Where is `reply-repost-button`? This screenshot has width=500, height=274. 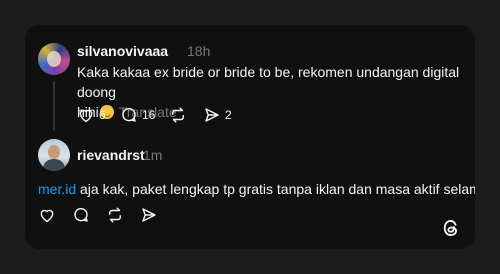 reply-repost-button is located at coordinates (115, 215).